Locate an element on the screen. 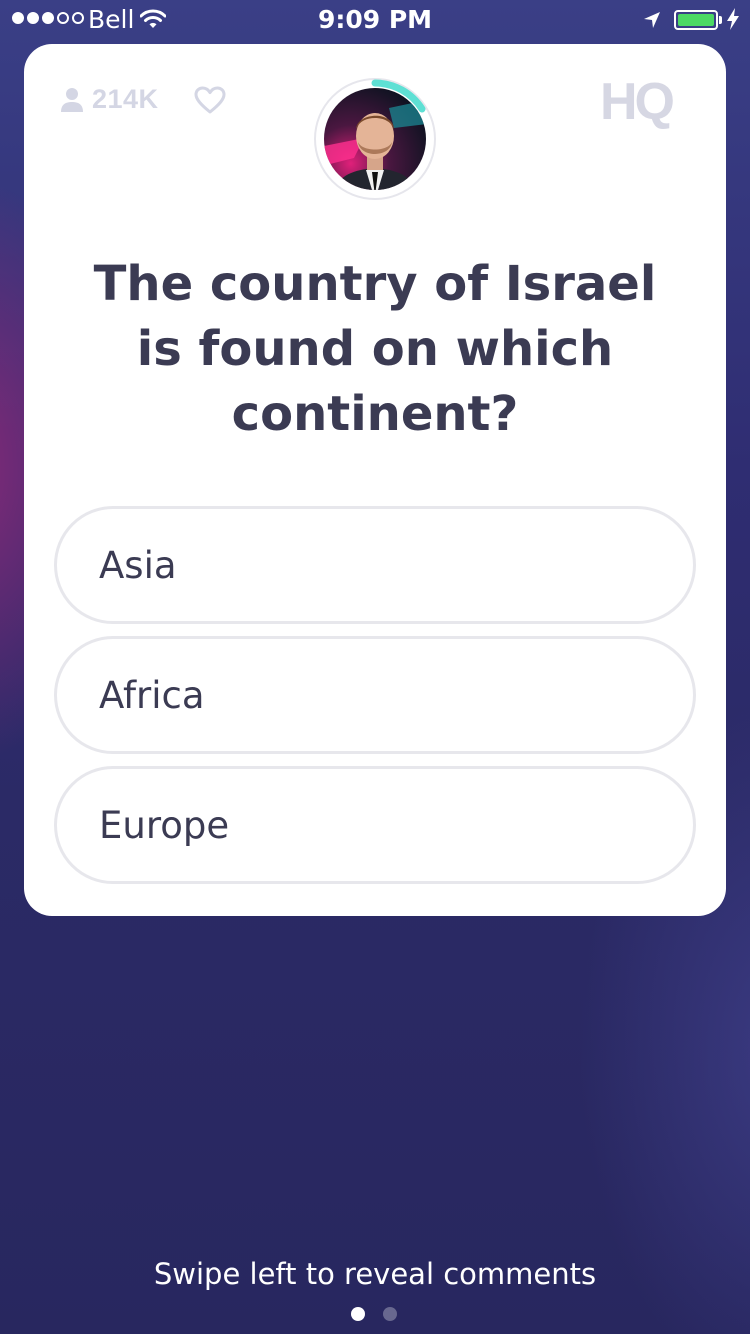  answer-option-europe: Europe is located at coordinates (375, 825).